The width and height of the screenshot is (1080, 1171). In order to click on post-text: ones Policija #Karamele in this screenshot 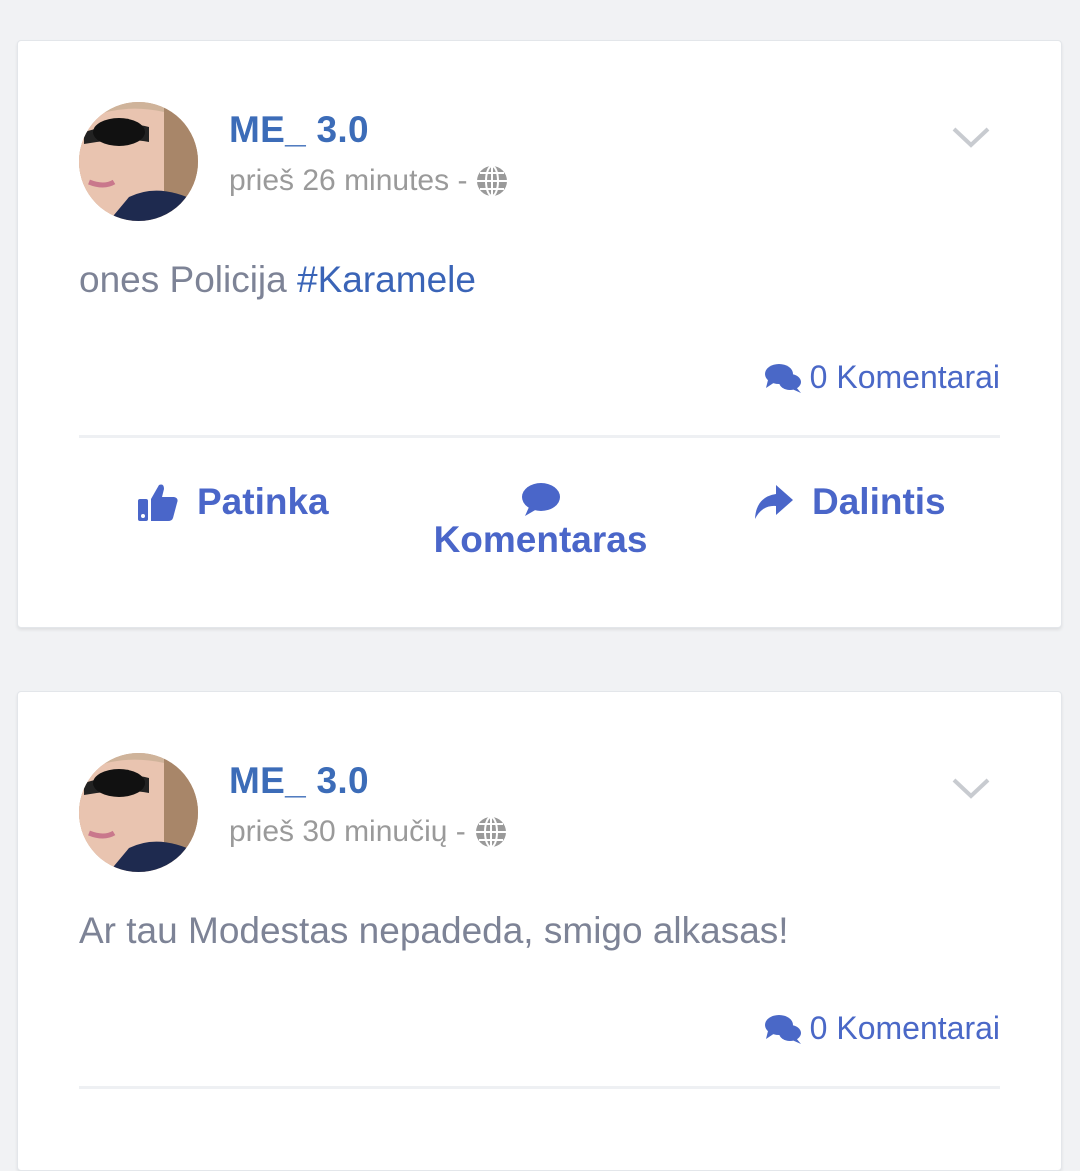, I will do `click(277, 280)`.